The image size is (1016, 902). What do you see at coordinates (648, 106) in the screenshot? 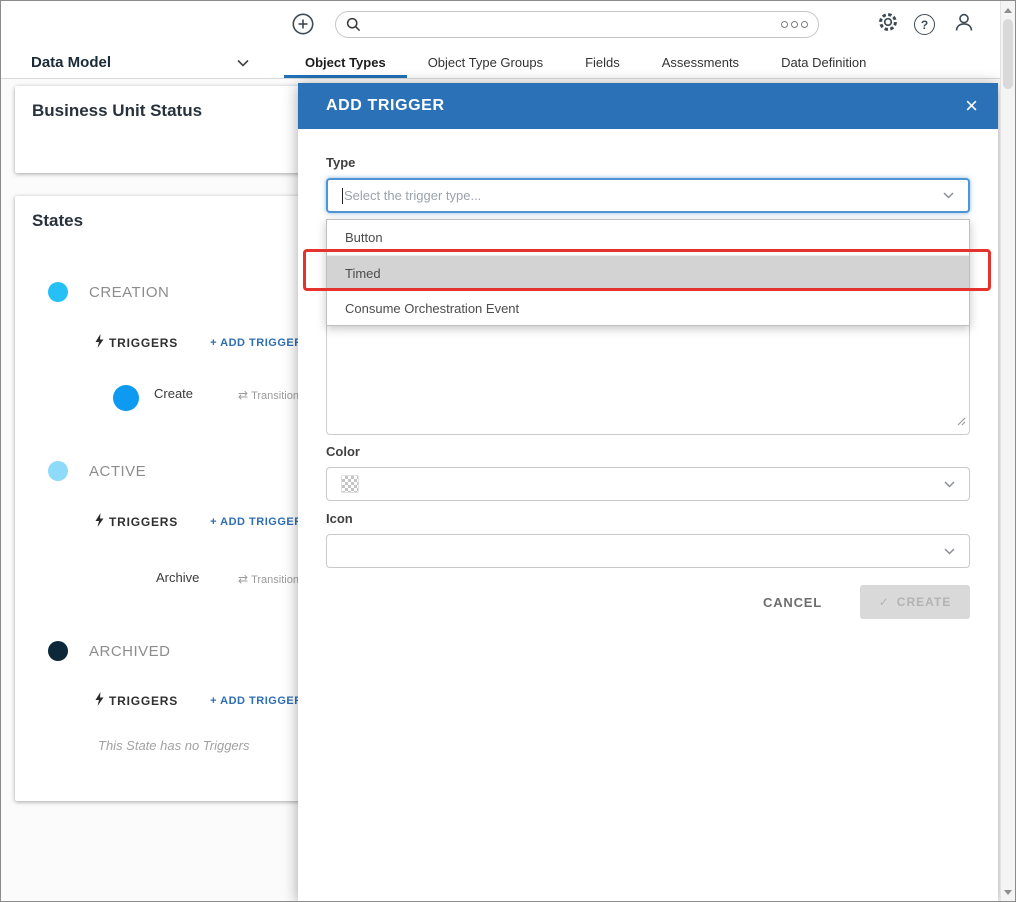
I see `modal-header: ADD TRIGGER ×` at bounding box center [648, 106].